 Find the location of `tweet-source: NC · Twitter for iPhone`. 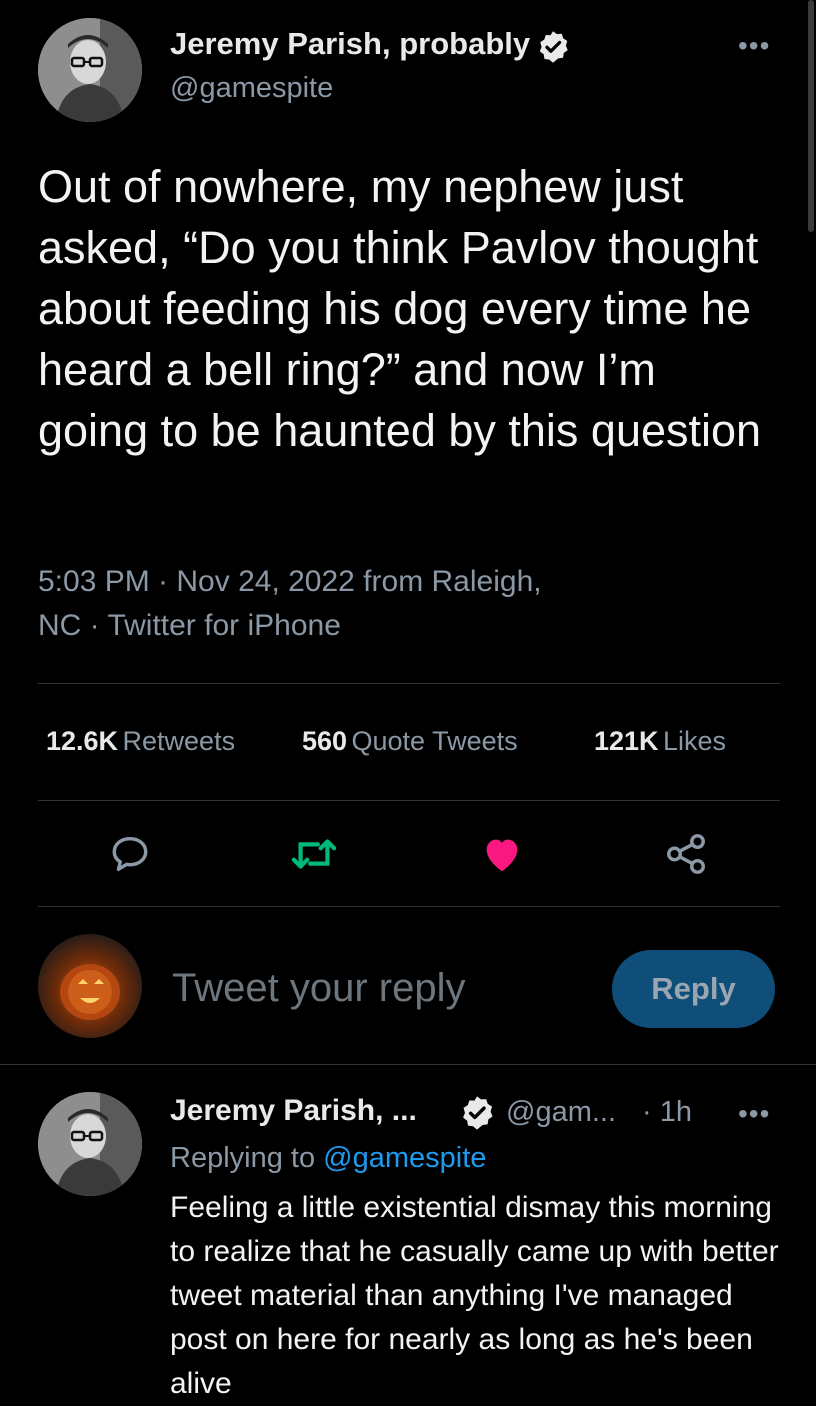

tweet-source: NC · Twitter for iPhone is located at coordinates (189, 626).